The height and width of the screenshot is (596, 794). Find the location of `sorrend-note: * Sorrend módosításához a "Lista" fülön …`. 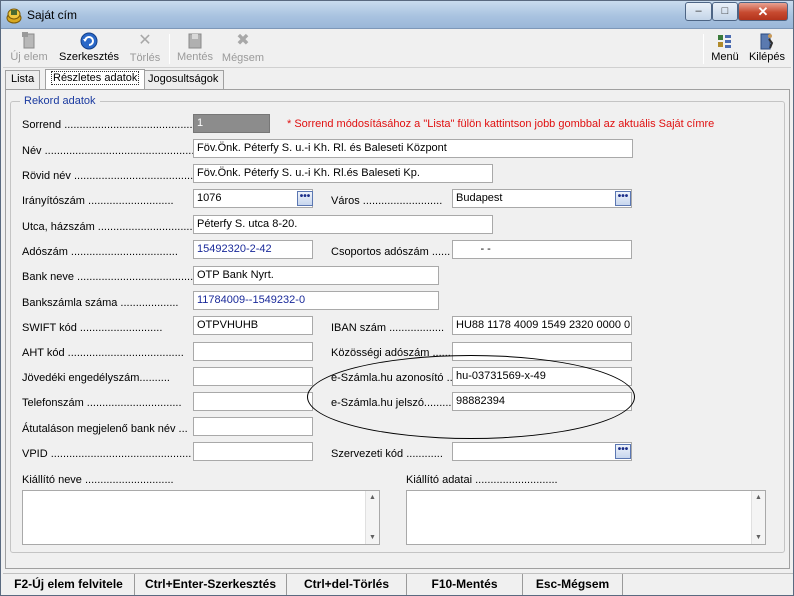

sorrend-note: * Sorrend módosításához a "Lista" fülön … is located at coordinates (501, 124).